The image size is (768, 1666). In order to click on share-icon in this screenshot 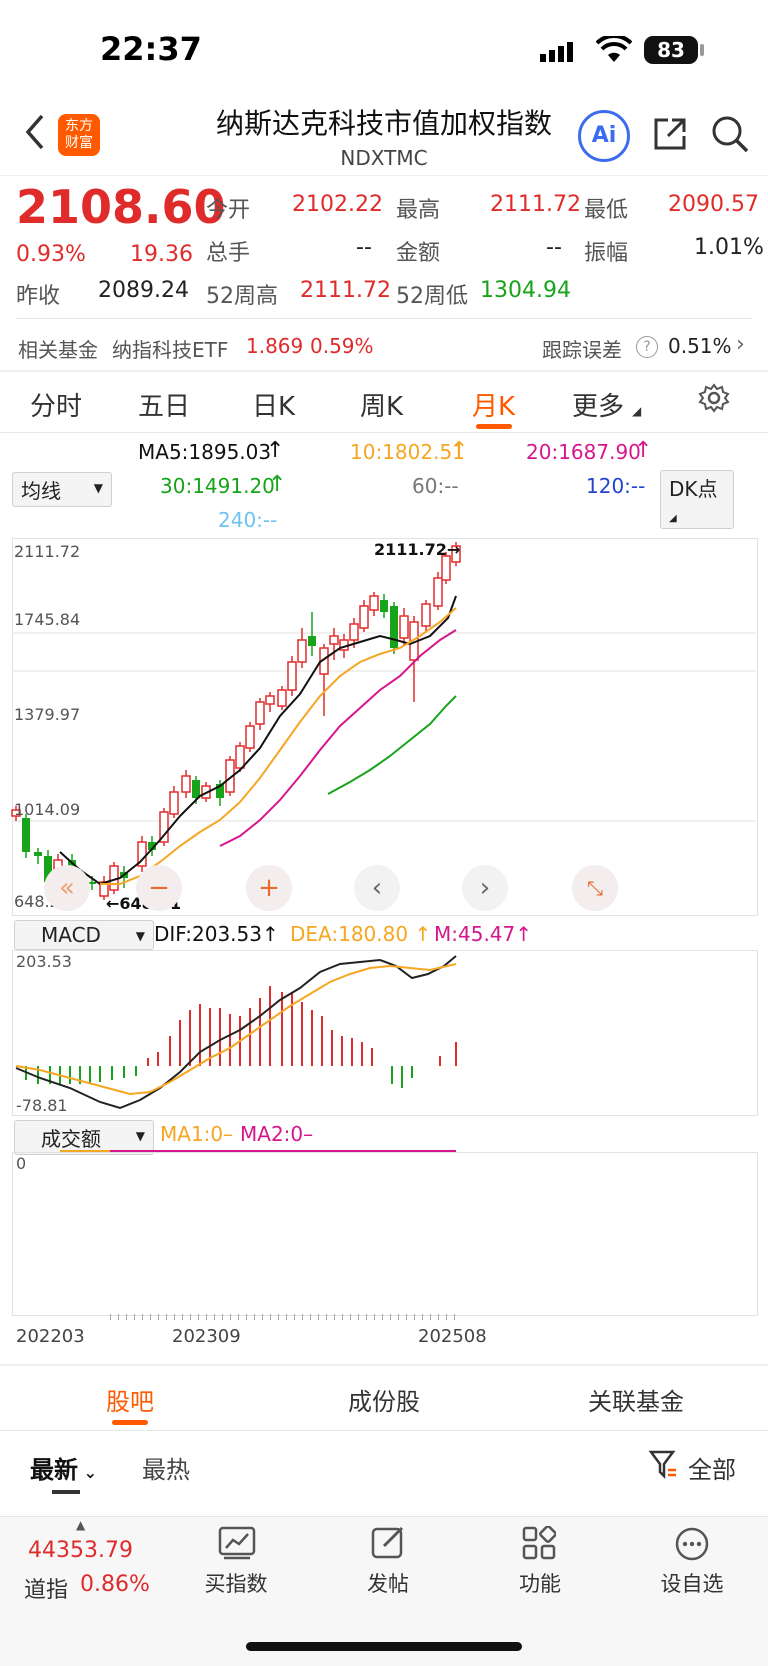, I will do `click(670, 136)`.